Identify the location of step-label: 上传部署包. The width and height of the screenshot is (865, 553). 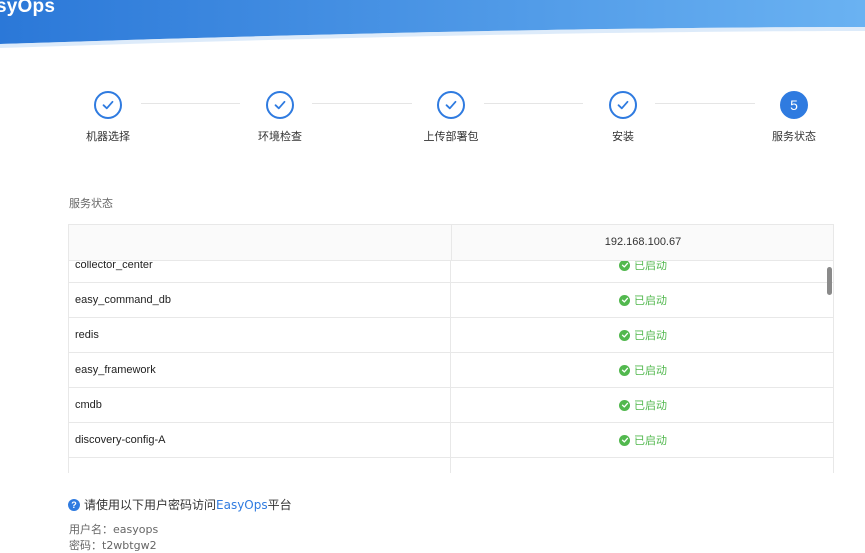
(451, 136).